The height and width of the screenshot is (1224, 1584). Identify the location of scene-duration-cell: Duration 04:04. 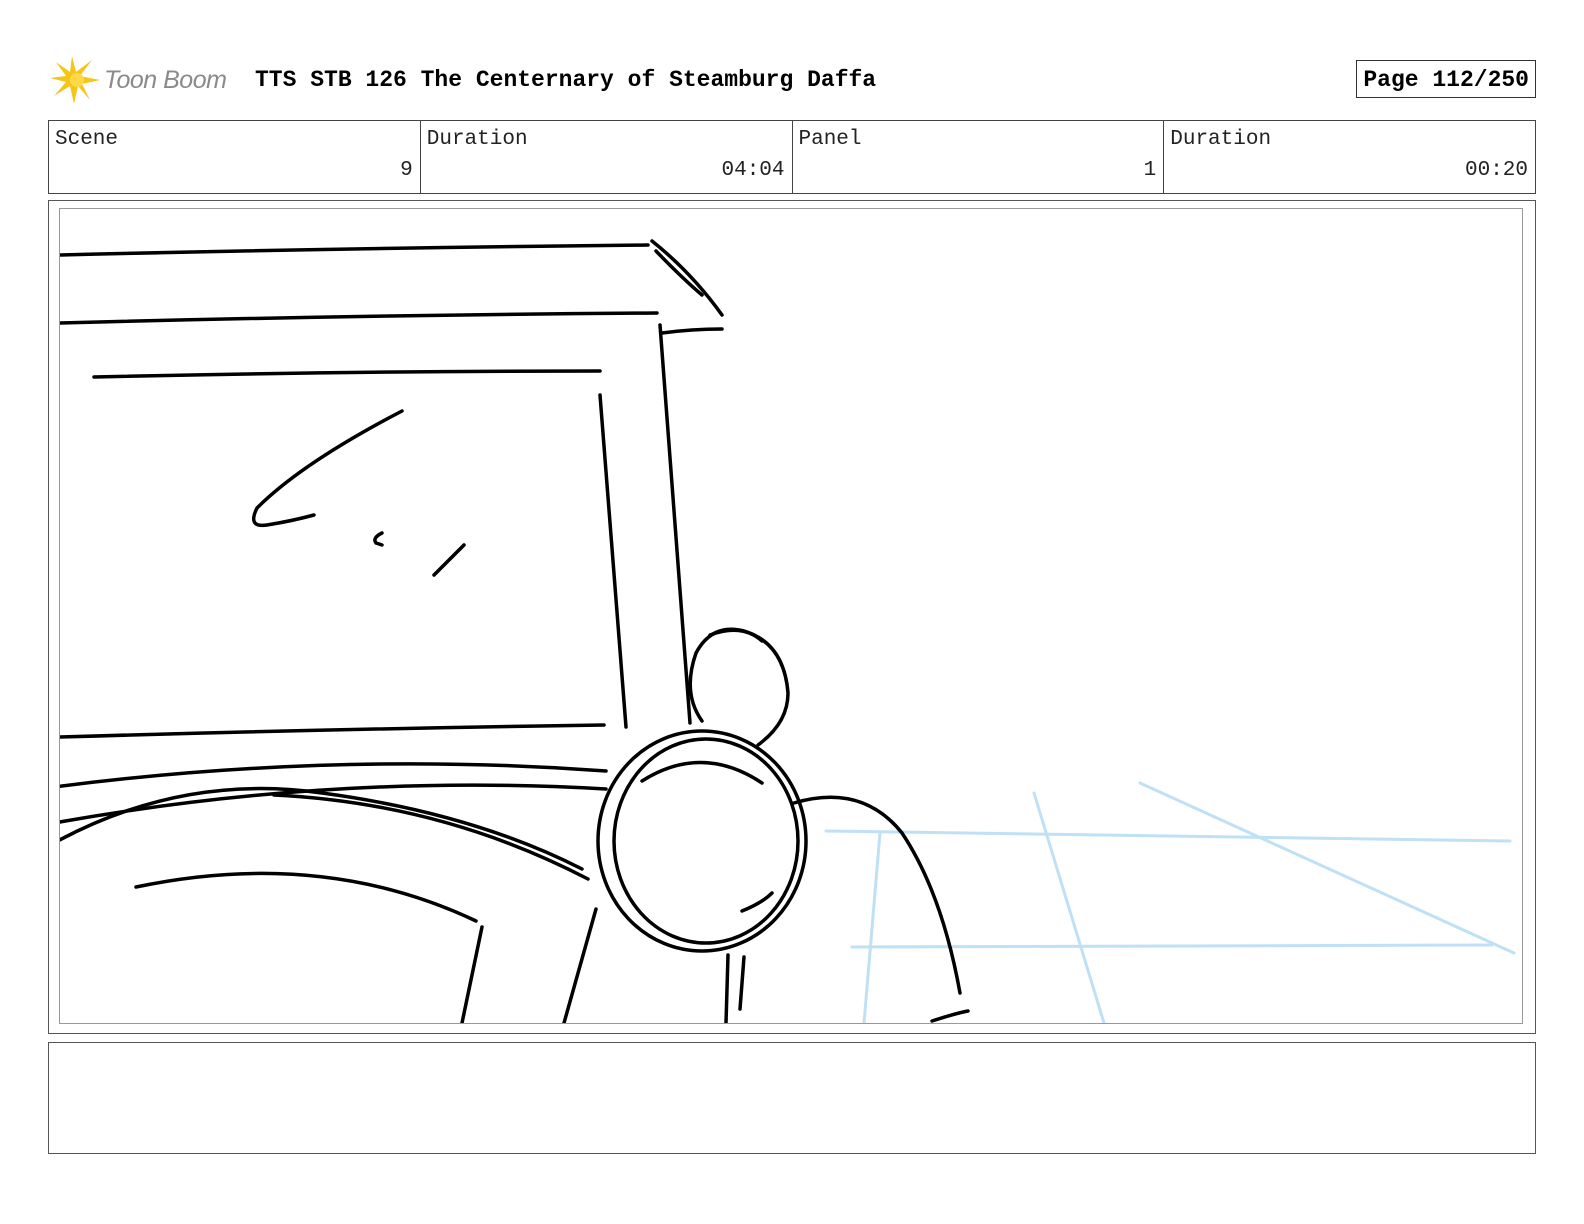
(607, 157).